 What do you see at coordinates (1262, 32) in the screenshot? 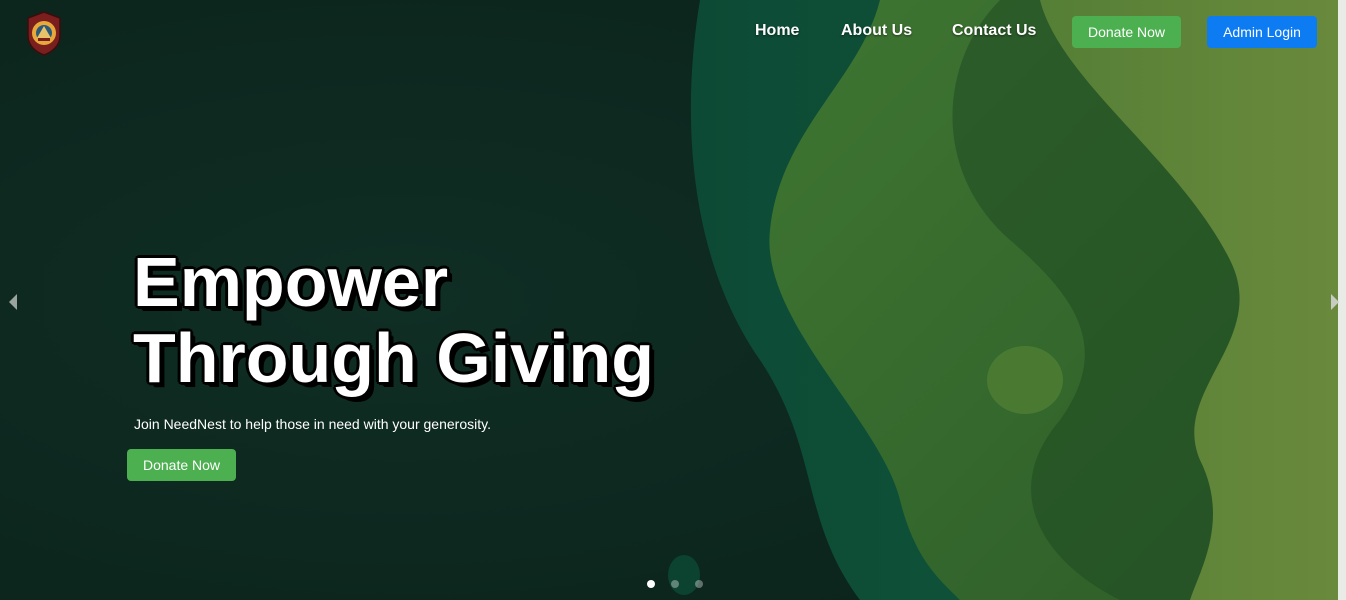
I see `admin-login-button: Admin Login` at bounding box center [1262, 32].